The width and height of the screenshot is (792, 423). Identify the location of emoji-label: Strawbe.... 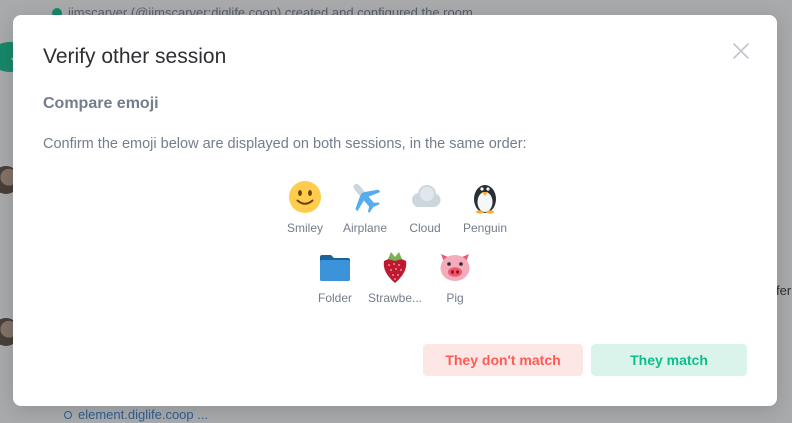
(395, 298).